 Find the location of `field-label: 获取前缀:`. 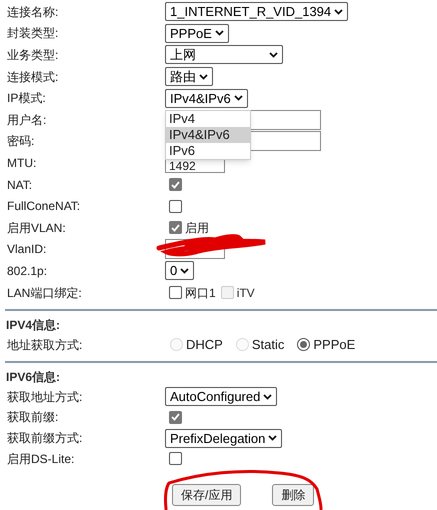

field-label: 获取前缀: is located at coordinates (33, 417).